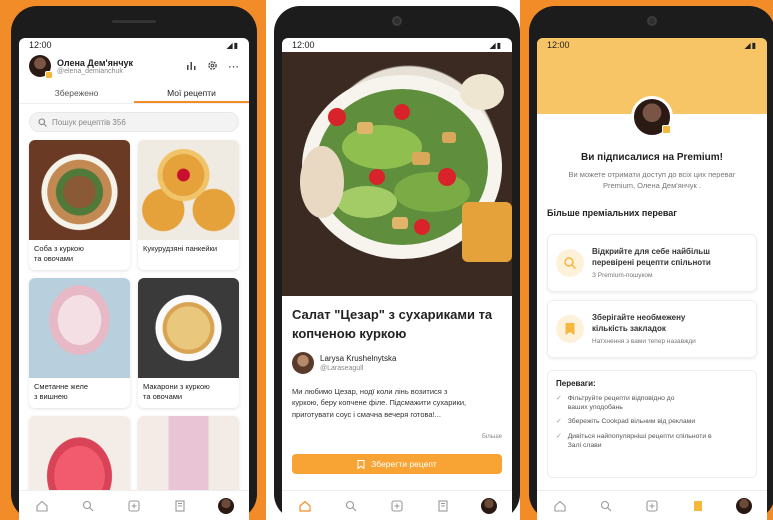 The height and width of the screenshot is (520, 773). I want to click on author-handle: @Laraseagull, so click(342, 368).